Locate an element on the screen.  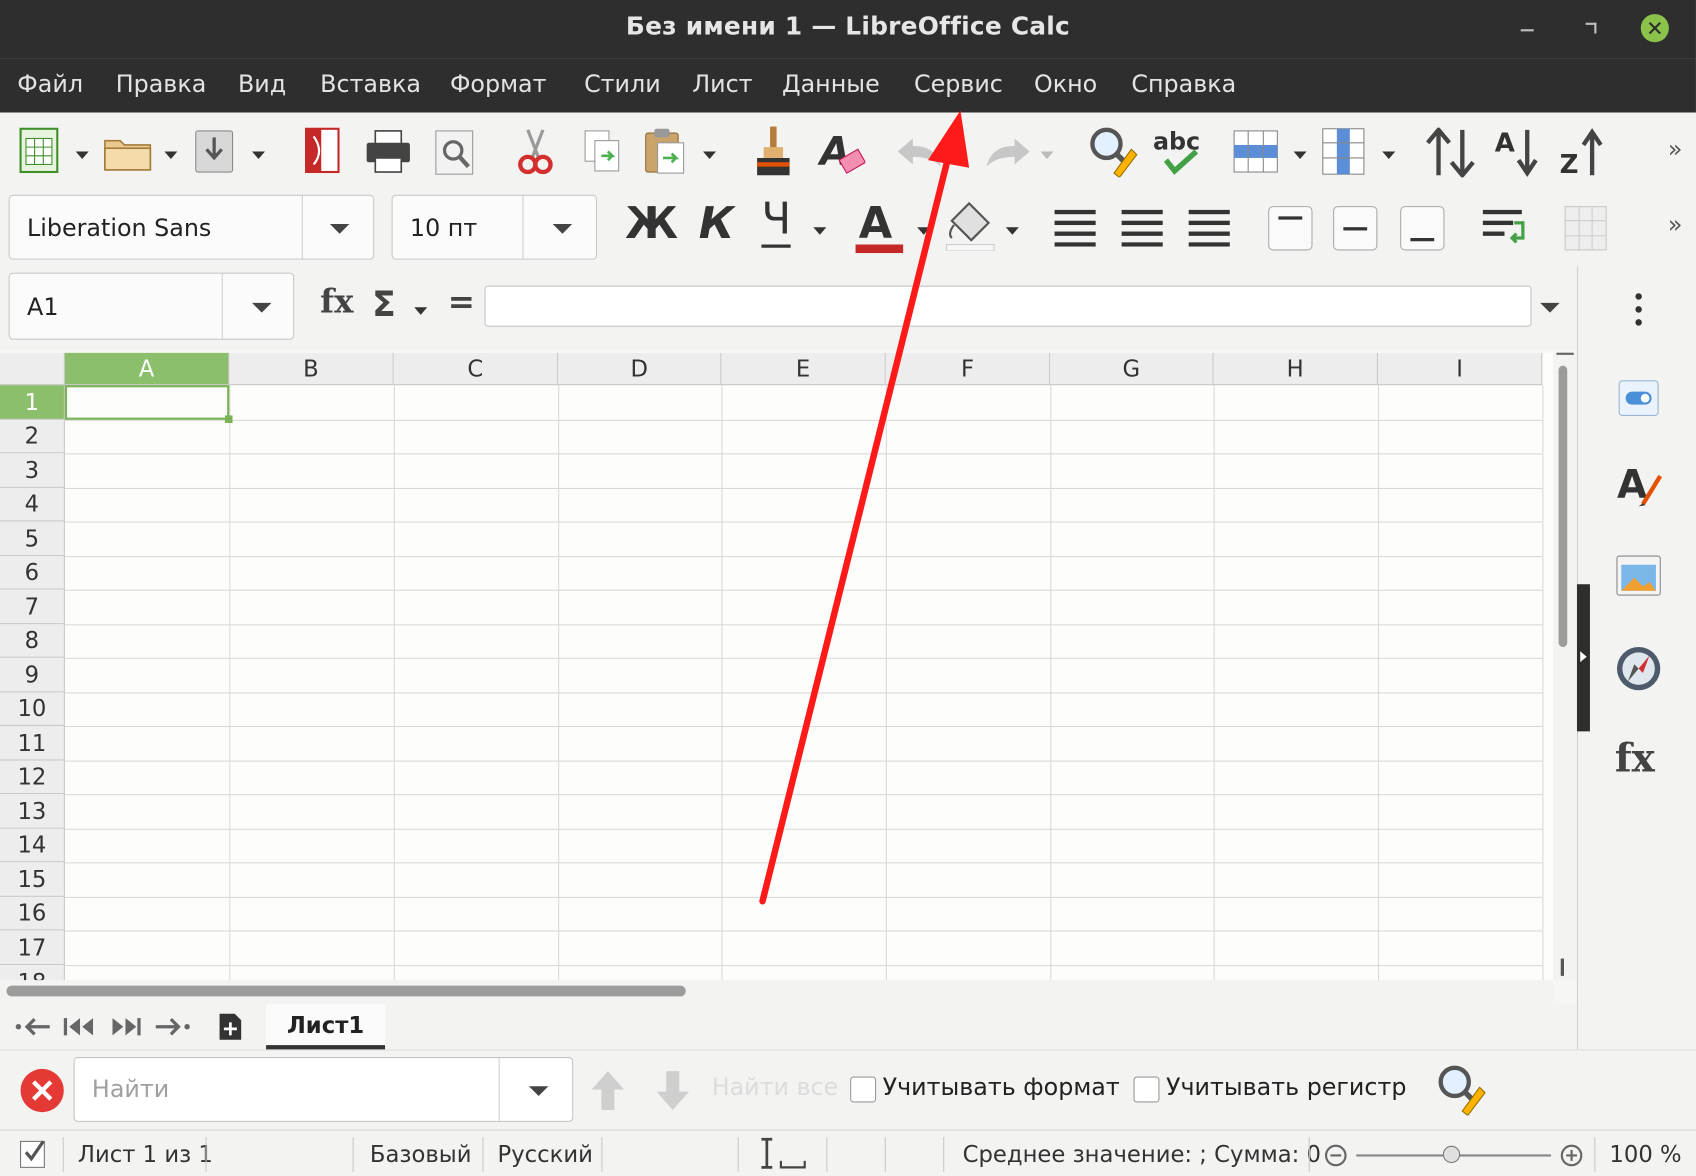
functions-icon: fx is located at coordinates (1635, 758).